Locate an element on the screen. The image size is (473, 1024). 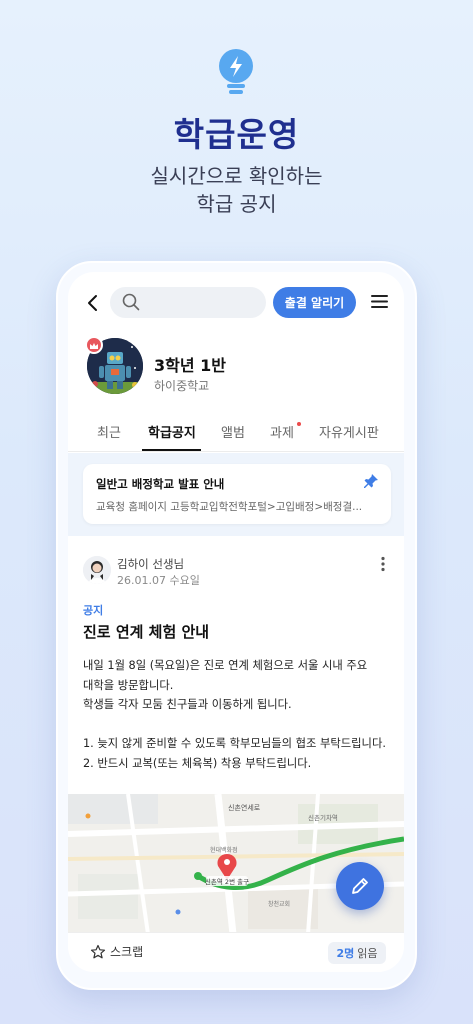
crown-badge-icon is located at coordinates (94, 345).